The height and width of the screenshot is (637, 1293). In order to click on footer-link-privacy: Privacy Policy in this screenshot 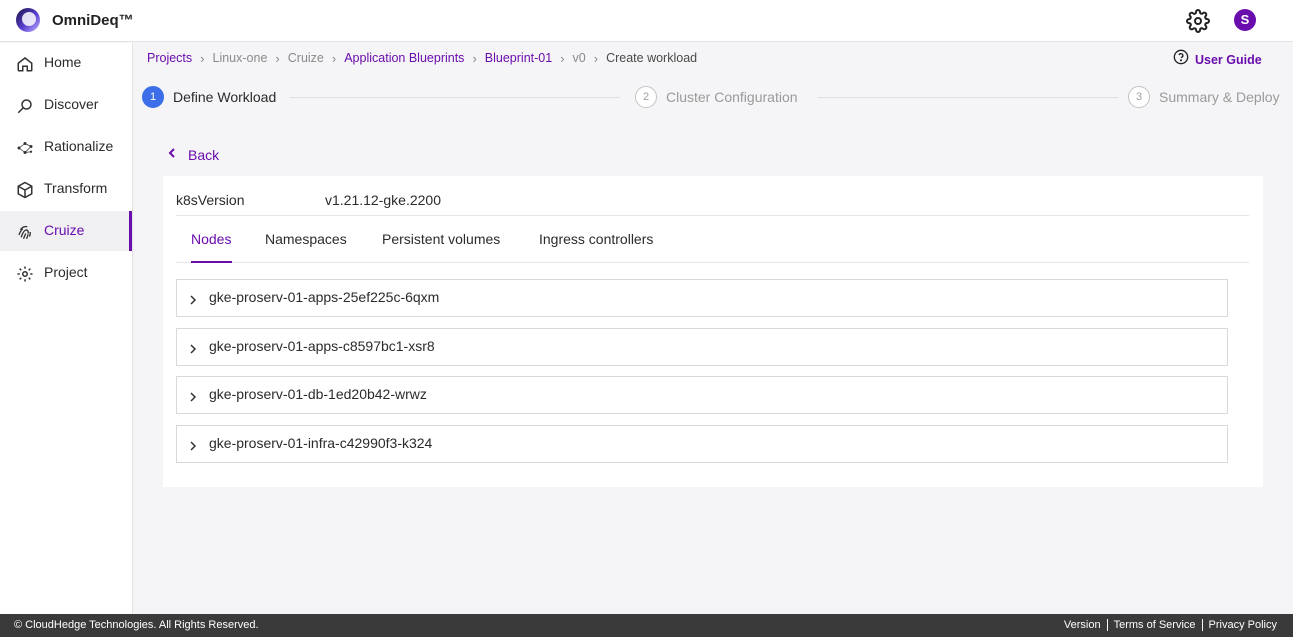, I will do `click(1239, 625)`.